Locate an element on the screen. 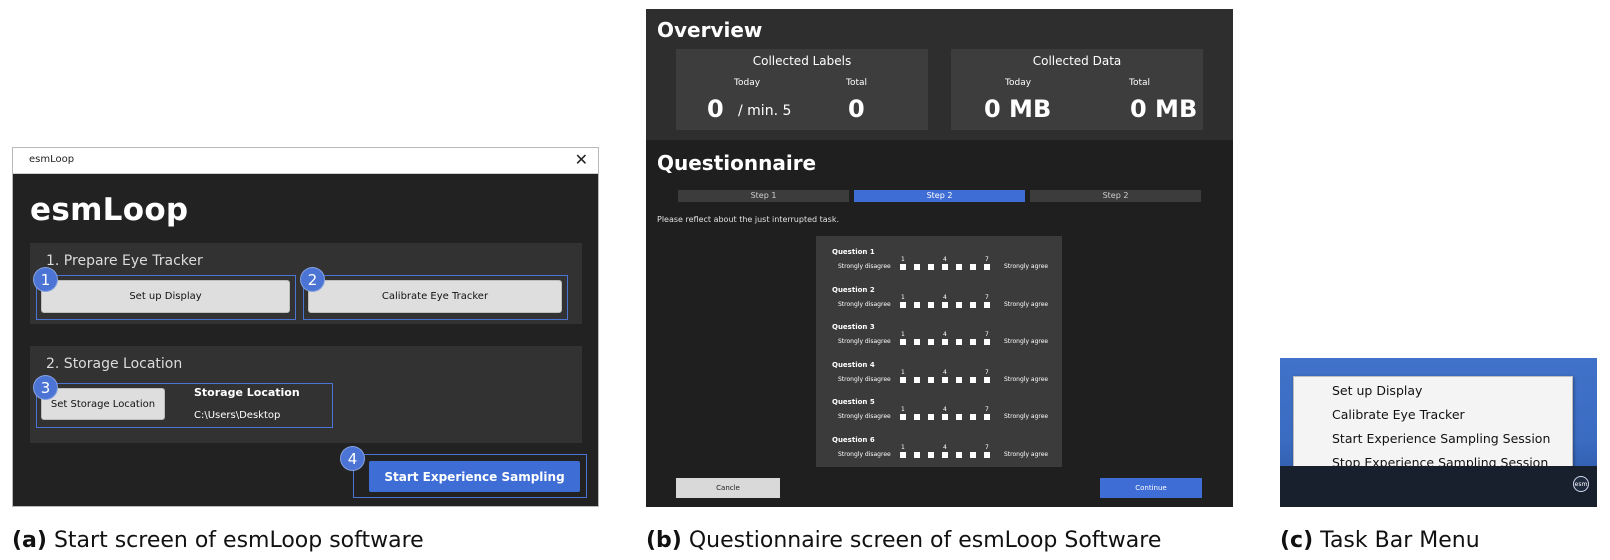 This screenshot has width=1610, height=560. step-badge-4: 4 is located at coordinates (352, 458).